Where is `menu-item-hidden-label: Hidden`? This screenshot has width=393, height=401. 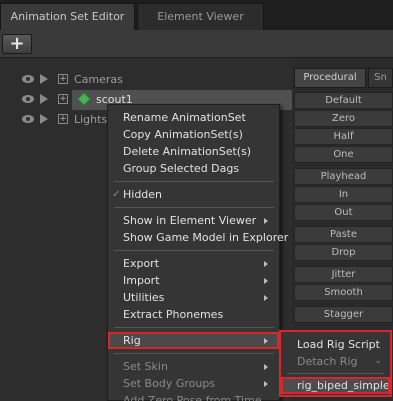 menu-item-hidden-label: Hidden is located at coordinates (143, 194).